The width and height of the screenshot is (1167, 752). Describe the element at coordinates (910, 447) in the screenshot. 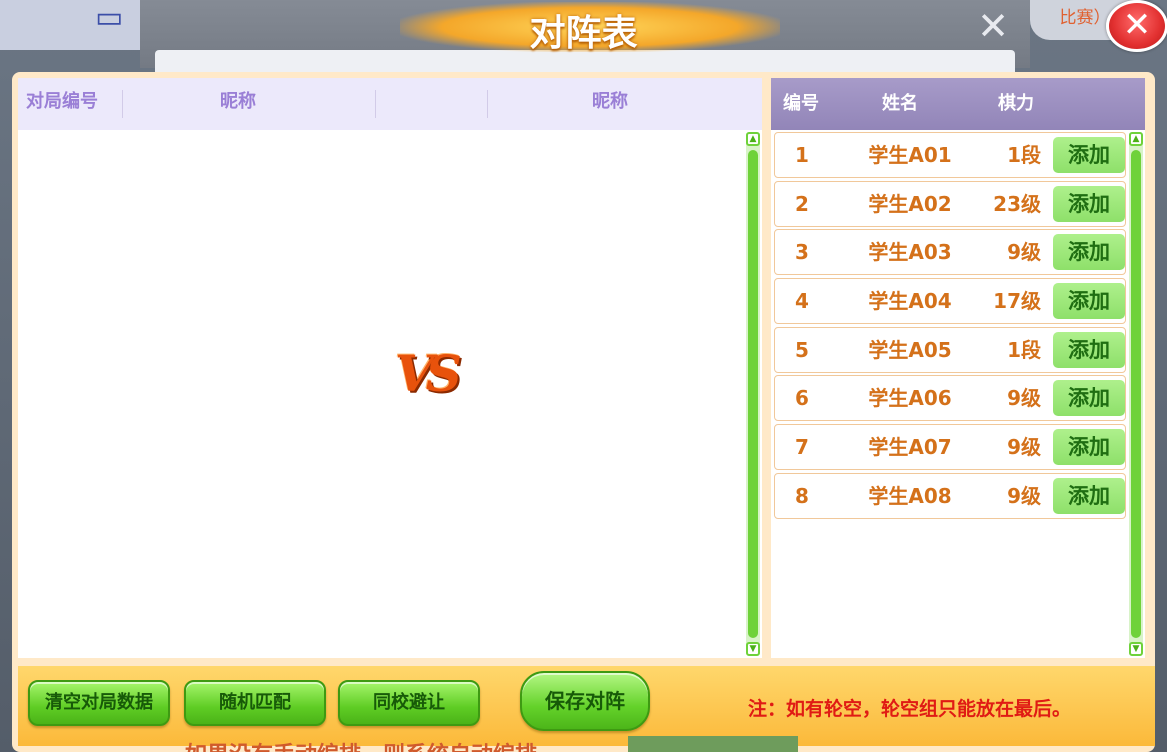

I see `player-name: 学生A07` at that location.